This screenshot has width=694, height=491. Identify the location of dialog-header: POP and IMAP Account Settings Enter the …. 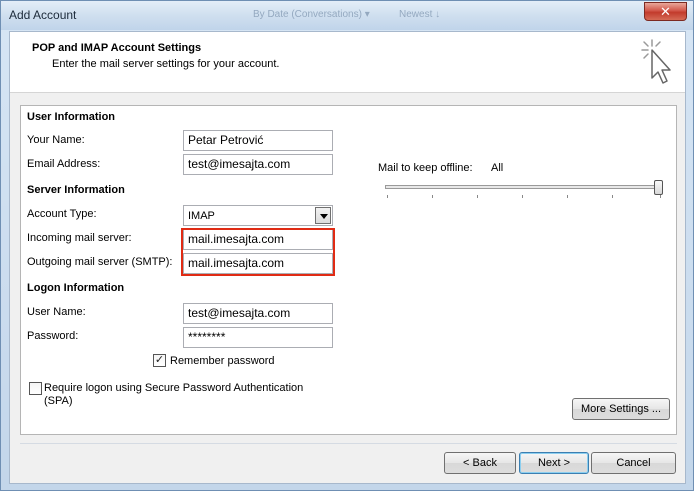
(347, 62).